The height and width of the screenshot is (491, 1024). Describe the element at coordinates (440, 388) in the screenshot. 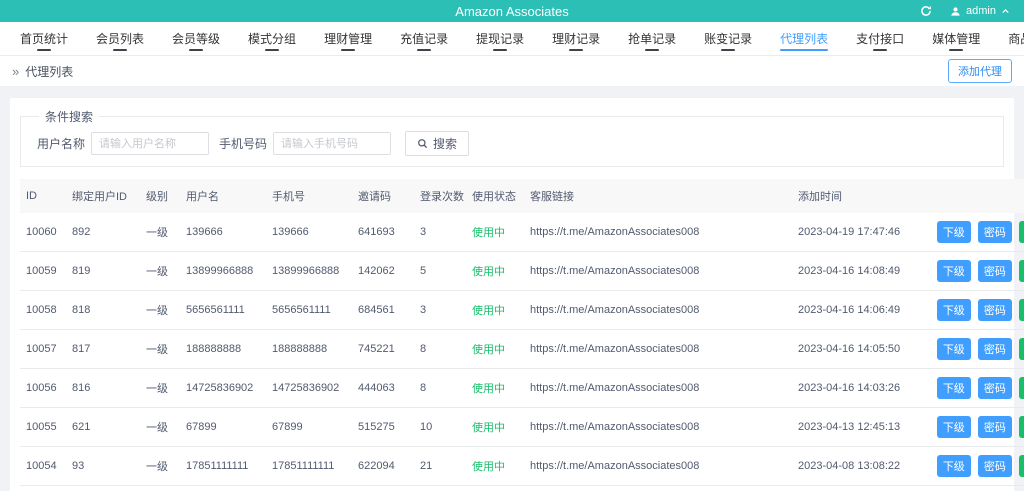

I see `cell-login-count: 8` at that location.